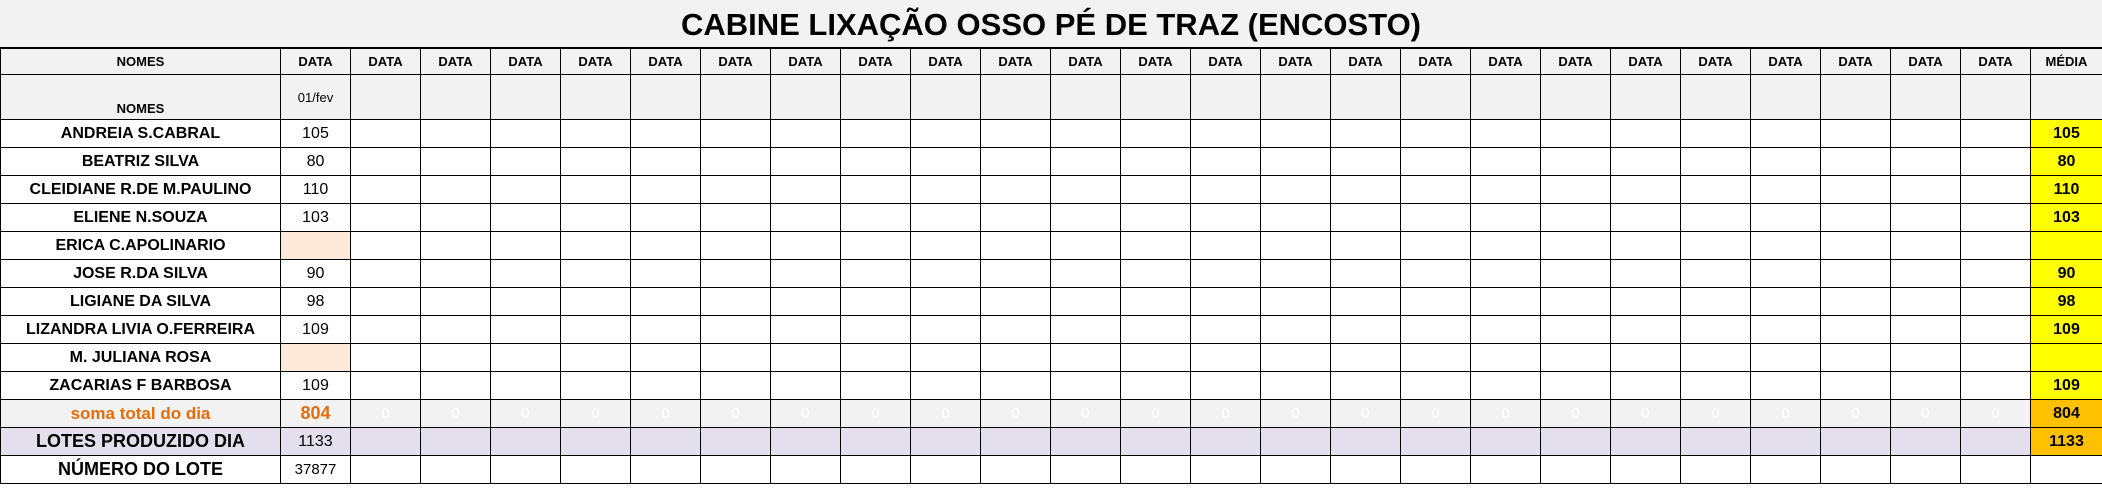 Image resolution: width=2102 pixels, height=488 pixels. Describe the element at coordinates (315, 273) in the screenshot. I see `employee-value-cell: 90` at that location.